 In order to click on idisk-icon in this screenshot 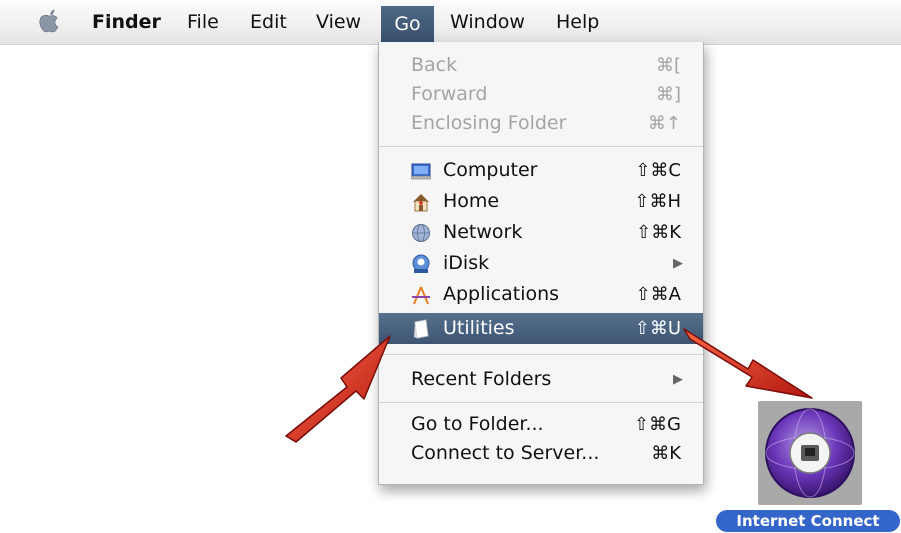, I will do `click(421, 263)`.